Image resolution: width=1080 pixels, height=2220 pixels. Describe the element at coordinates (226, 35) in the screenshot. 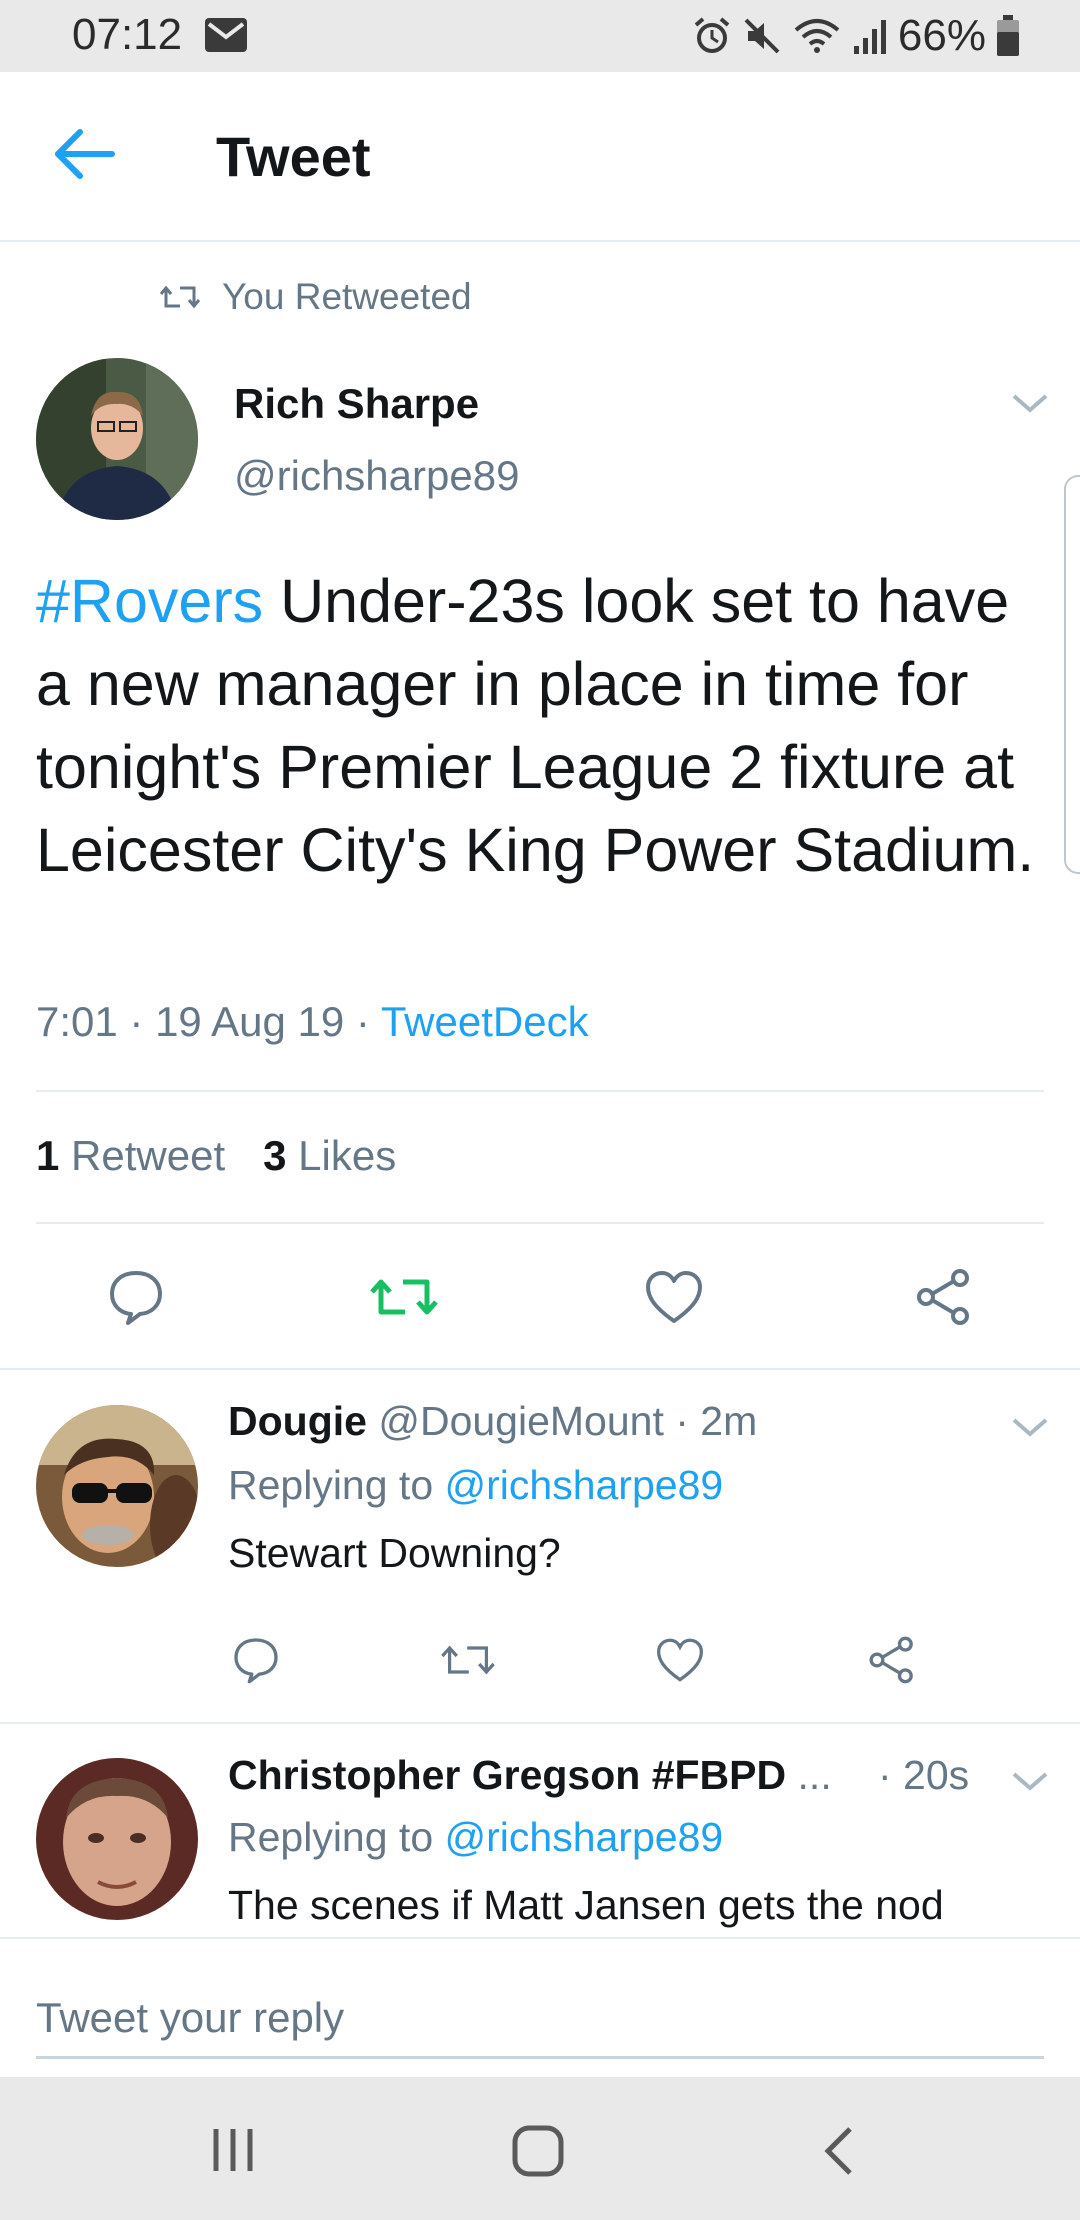

I see `mail-icon` at that location.